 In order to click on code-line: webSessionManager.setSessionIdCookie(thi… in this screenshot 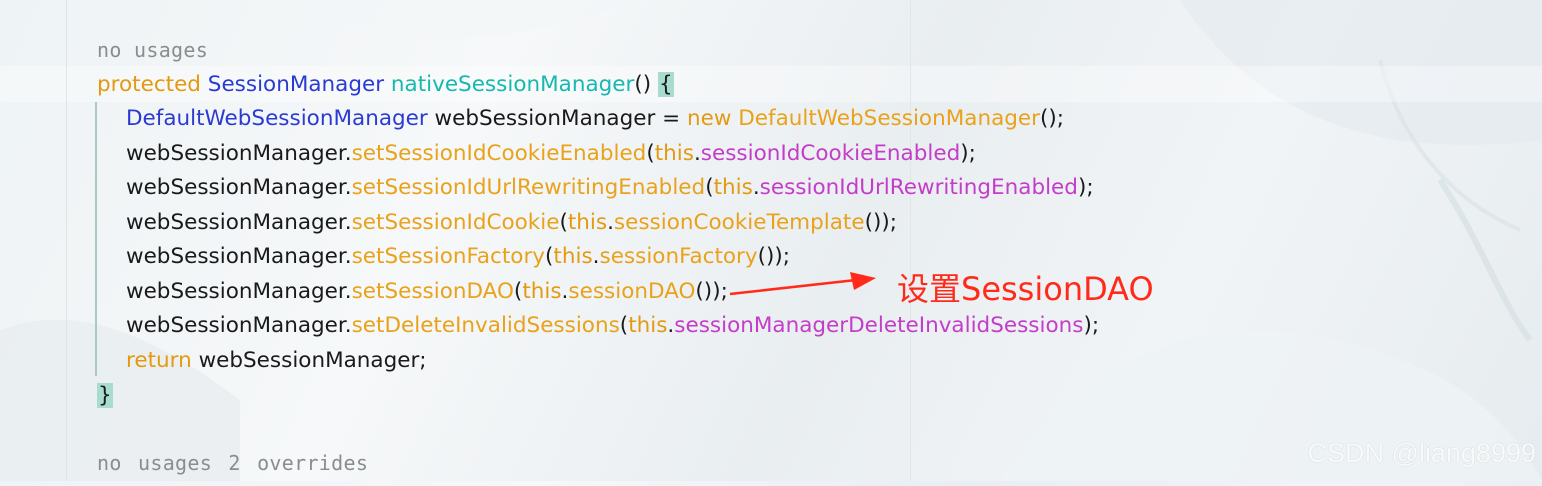, I will do `click(511, 223)`.